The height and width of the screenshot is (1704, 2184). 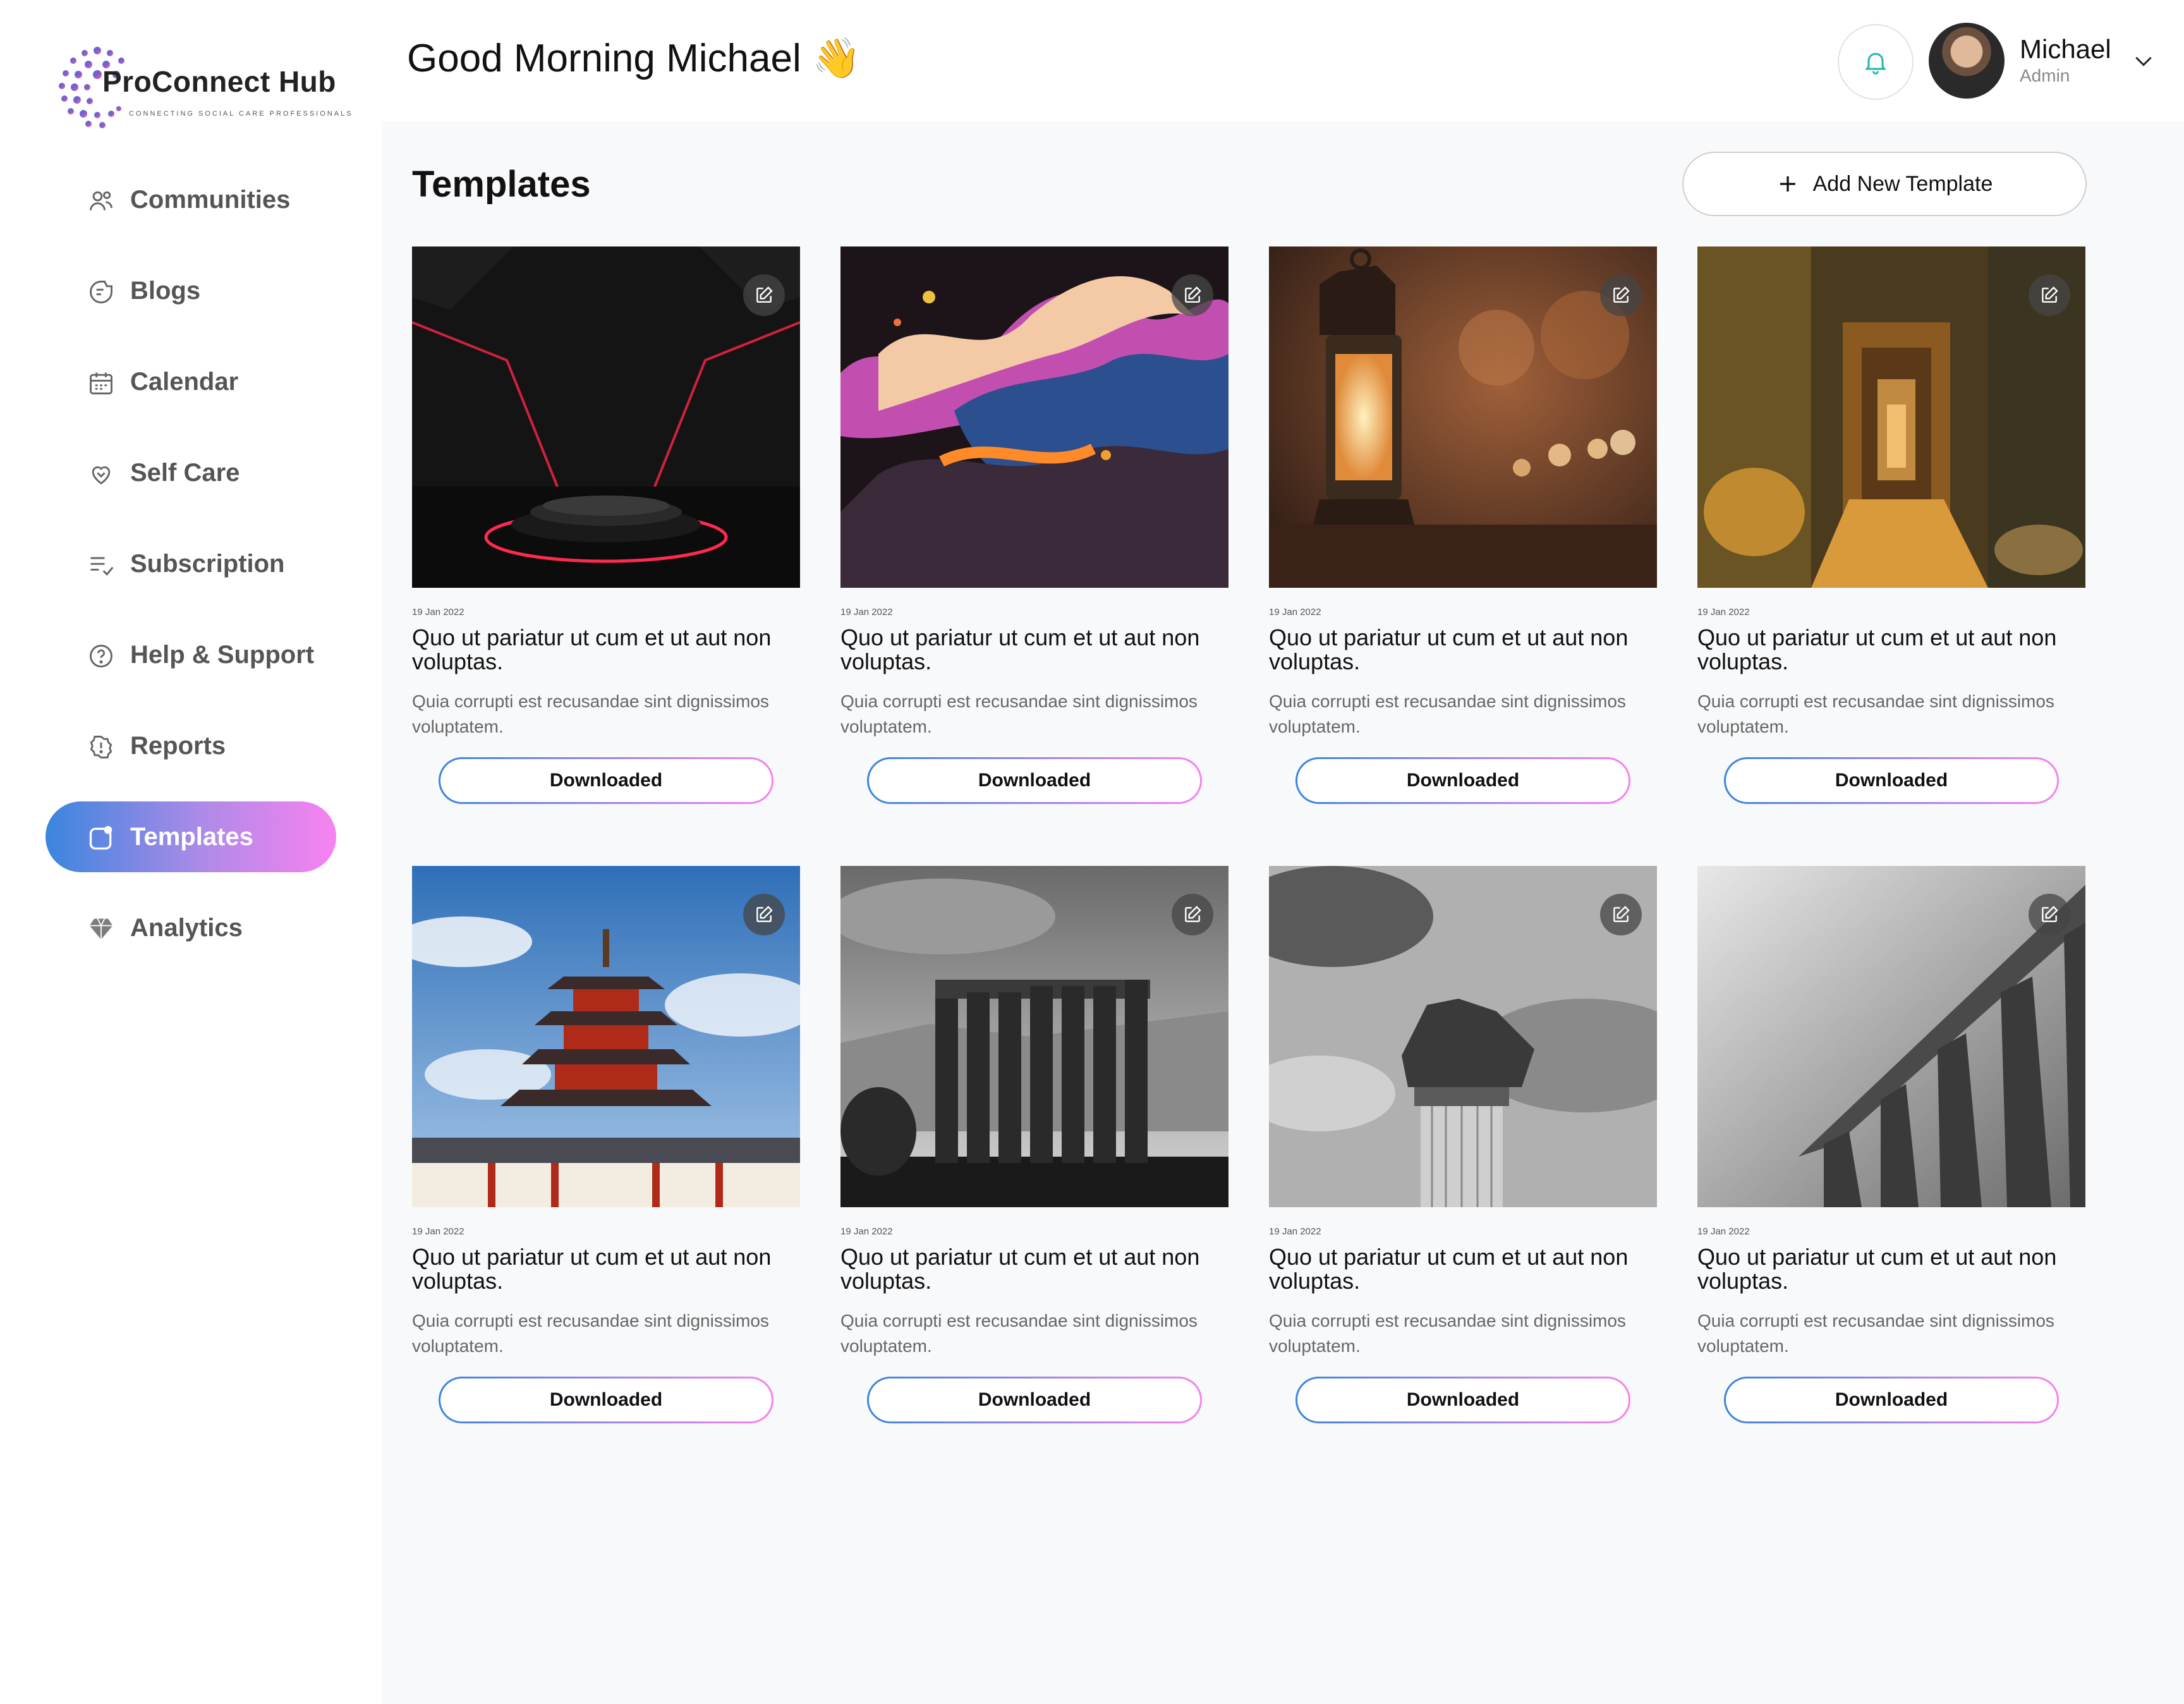 I want to click on sidebar-item-help-support: Help & Support, so click(x=191, y=654).